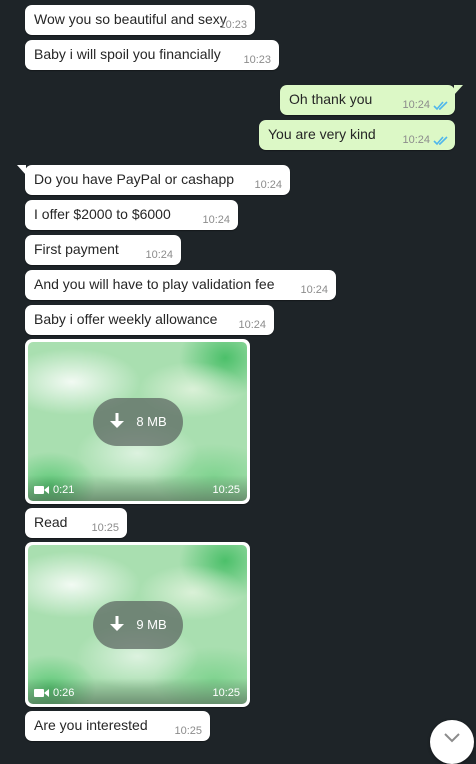 The height and width of the screenshot is (764, 476). I want to click on video-message: 9 MB 0:26 10:25, so click(137, 624).